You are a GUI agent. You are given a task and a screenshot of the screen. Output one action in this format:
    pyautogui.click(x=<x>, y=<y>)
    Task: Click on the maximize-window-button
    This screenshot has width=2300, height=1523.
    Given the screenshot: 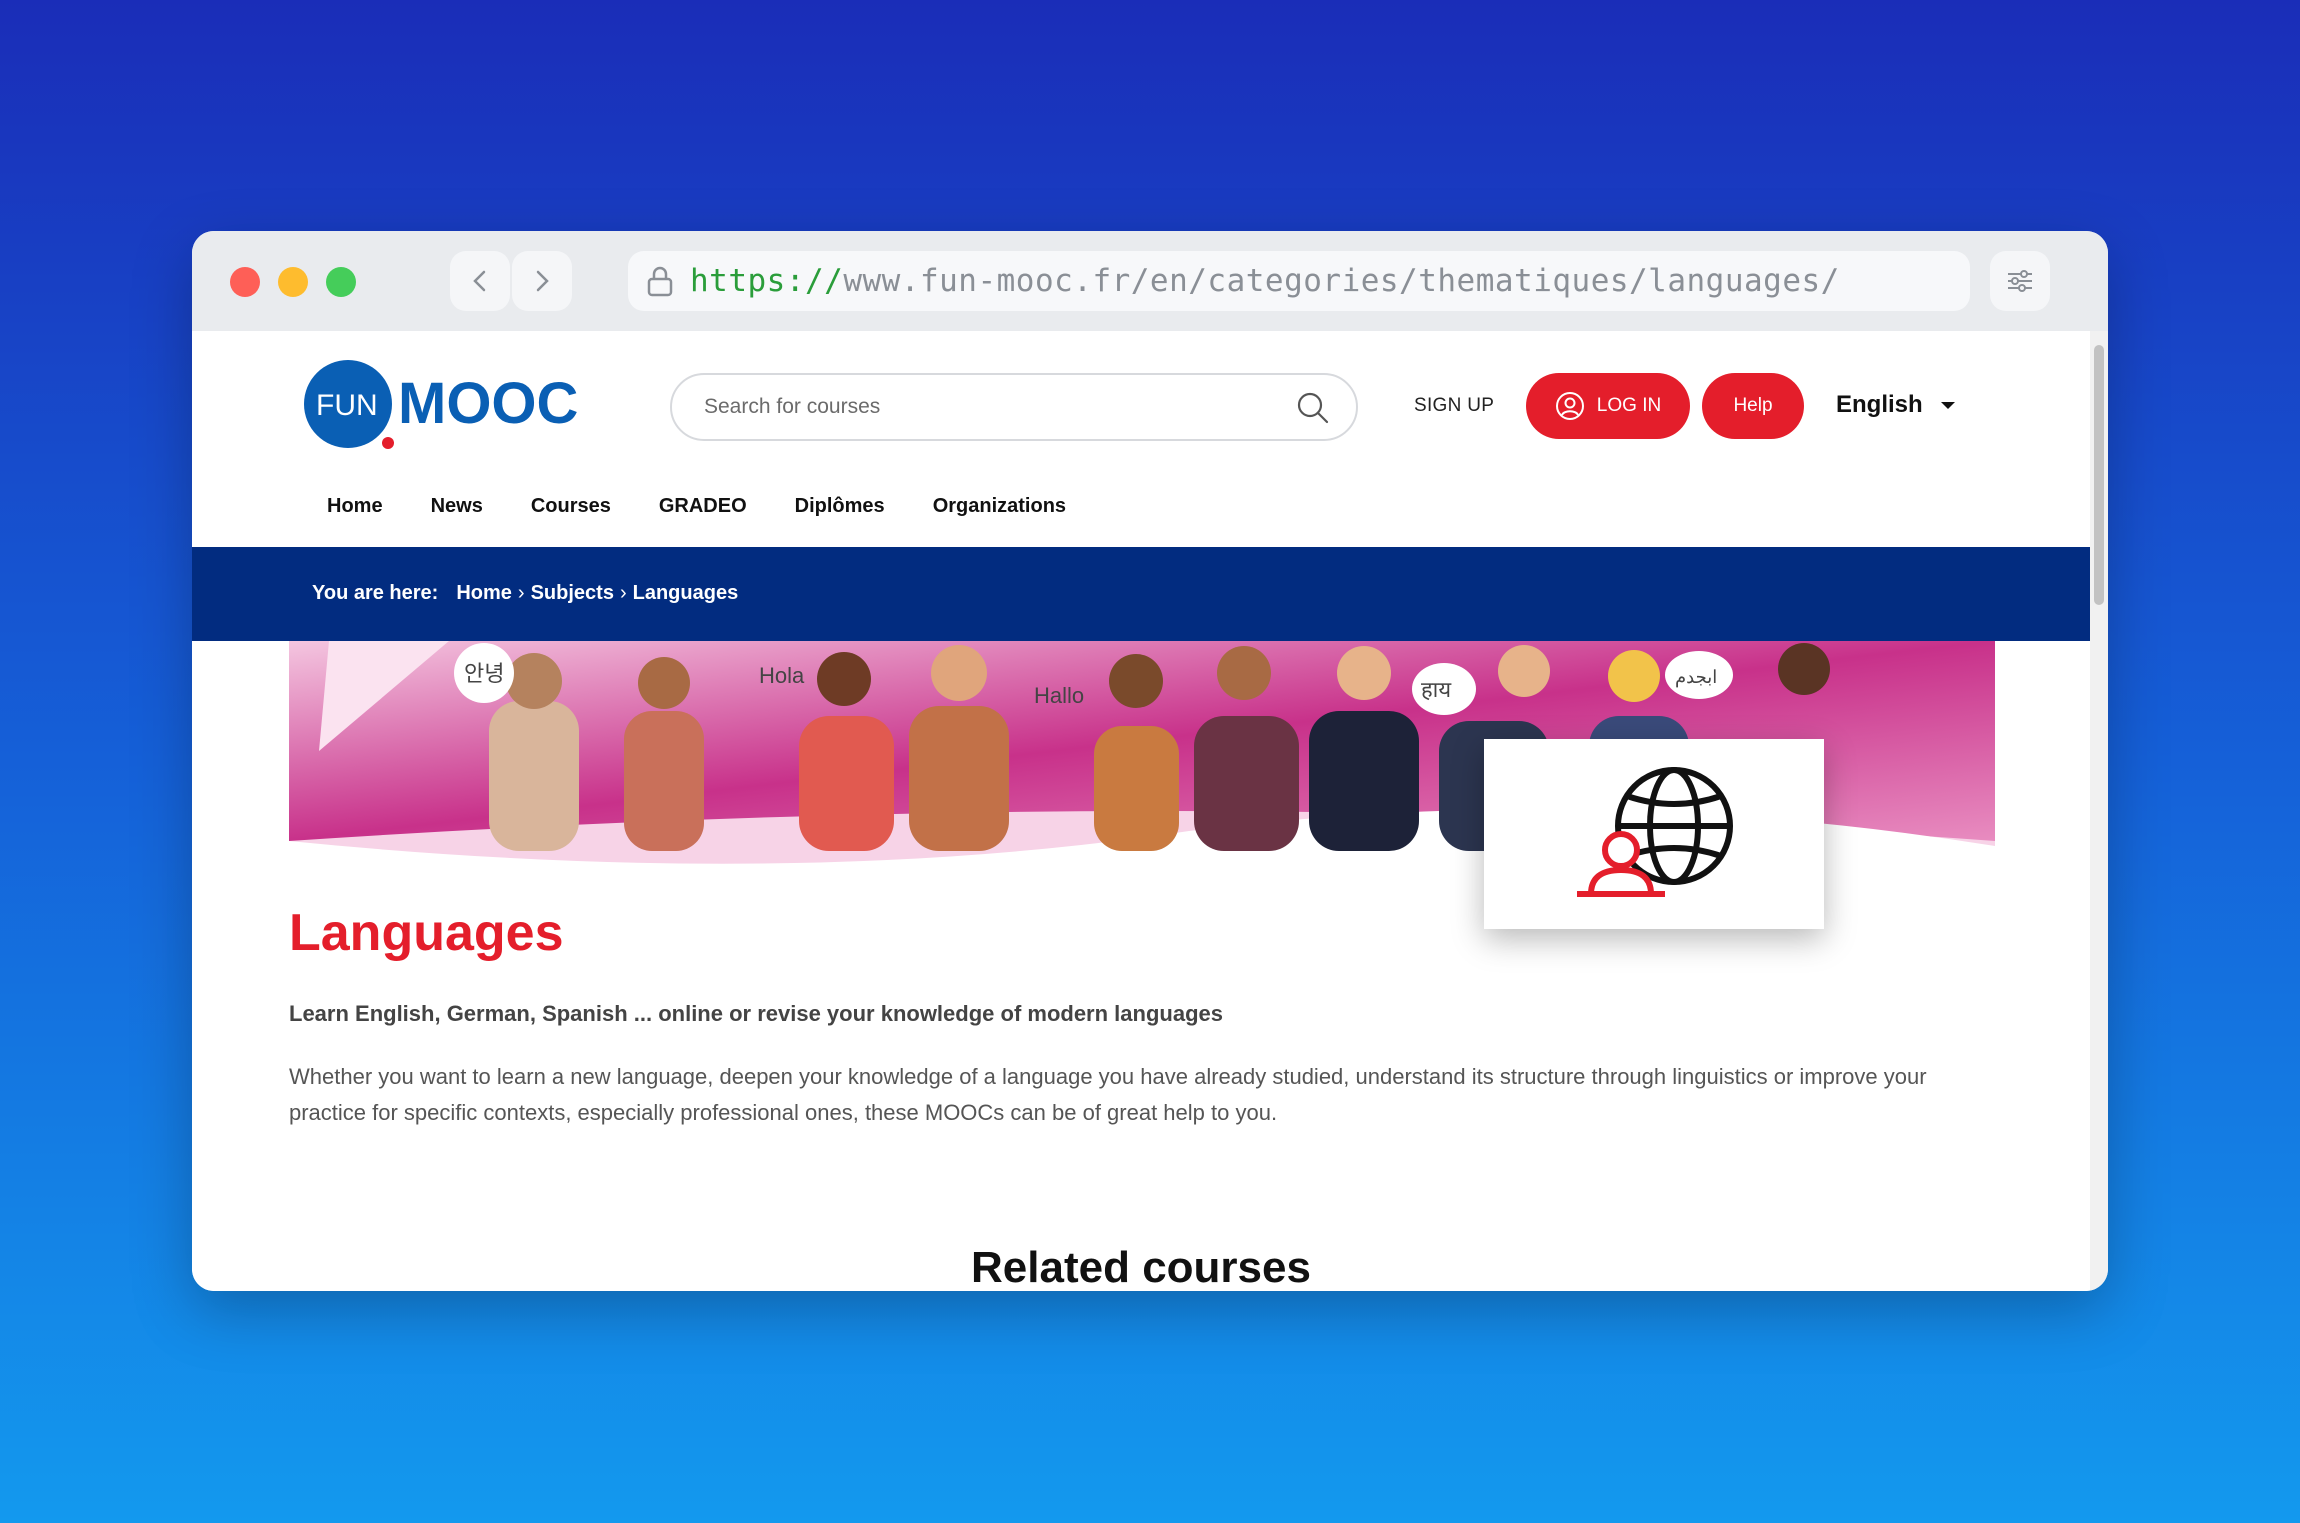 What is the action you would take?
    pyautogui.click(x=341, y=282)
    